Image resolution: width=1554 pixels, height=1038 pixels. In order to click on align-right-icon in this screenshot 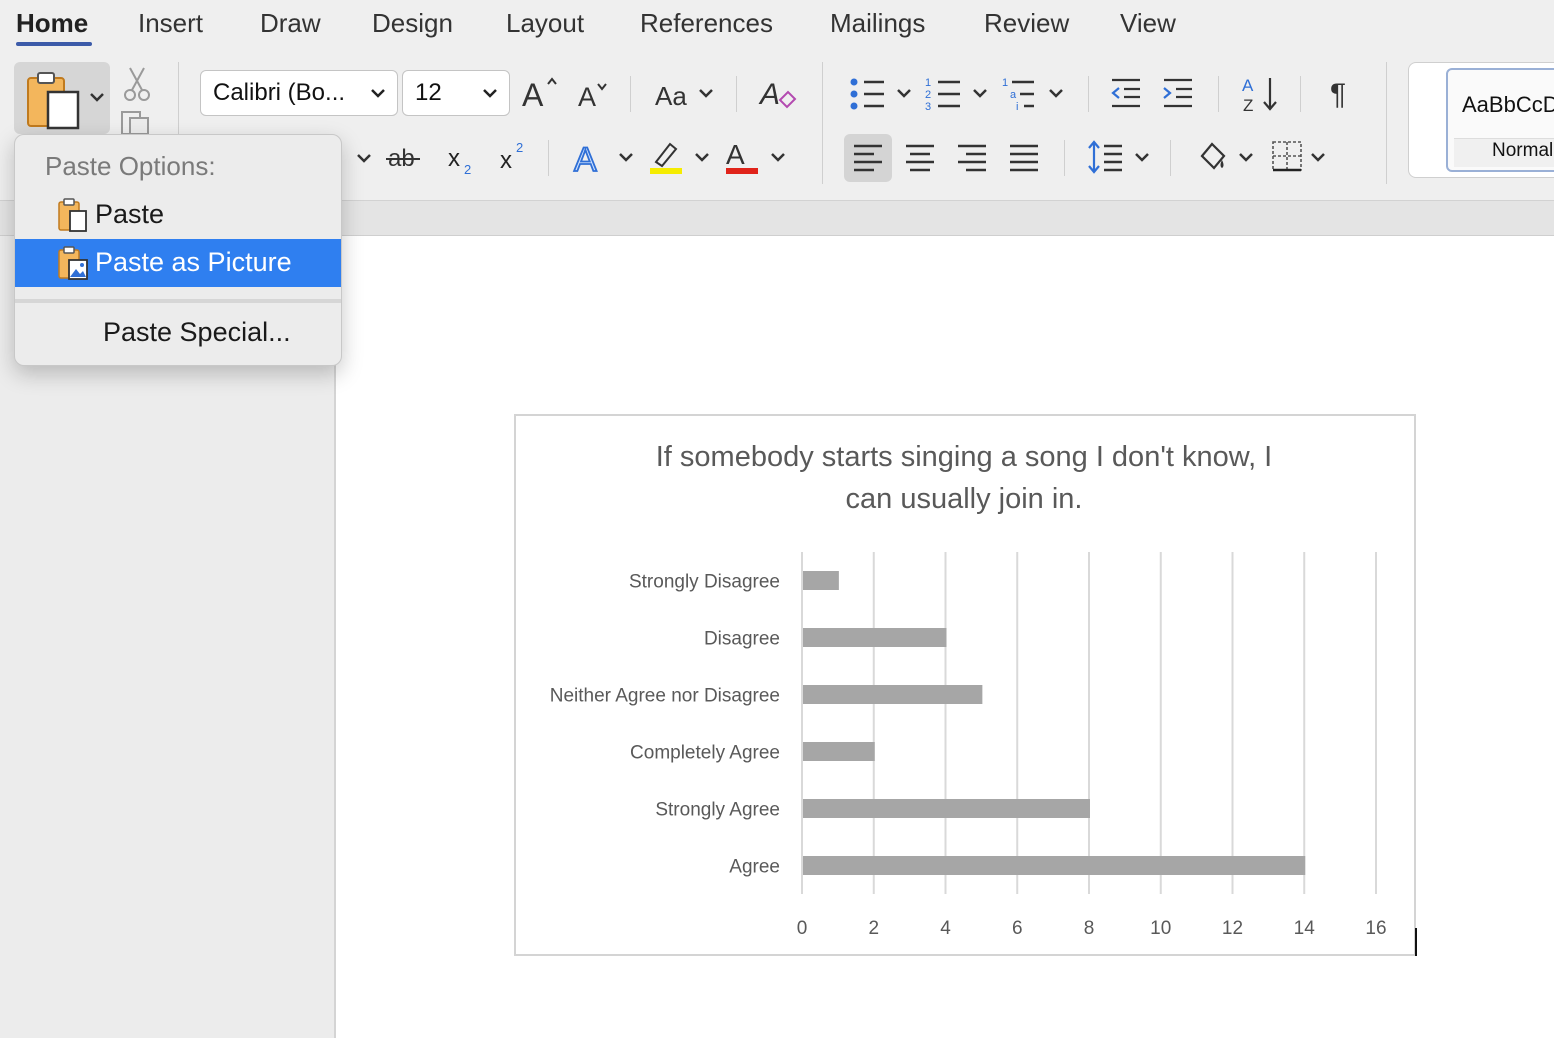, I will do `click(972, 158)`.